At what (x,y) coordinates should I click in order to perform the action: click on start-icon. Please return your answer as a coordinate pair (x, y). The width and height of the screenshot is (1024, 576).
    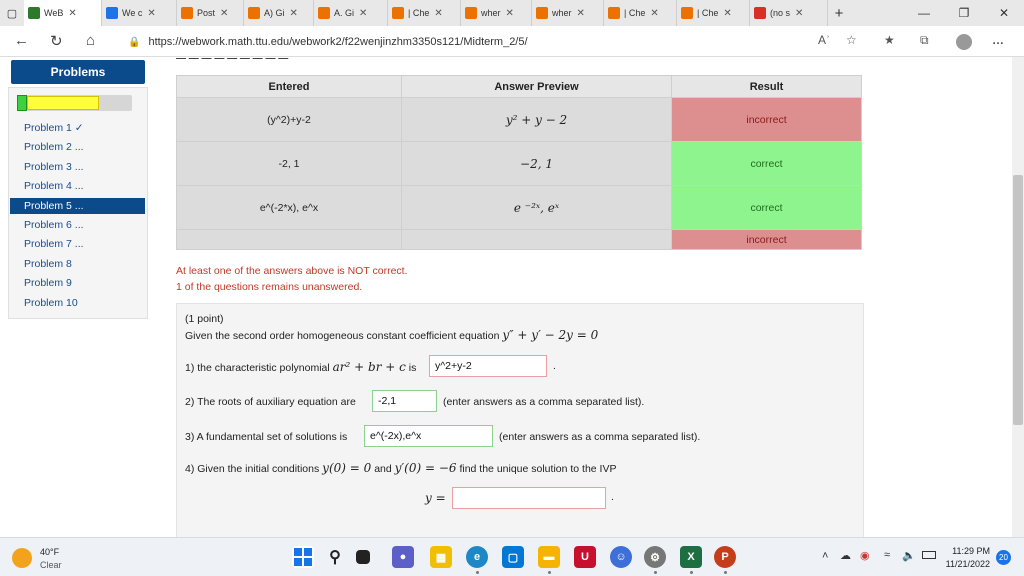
    Looking at the image, I should click on (303, 557).